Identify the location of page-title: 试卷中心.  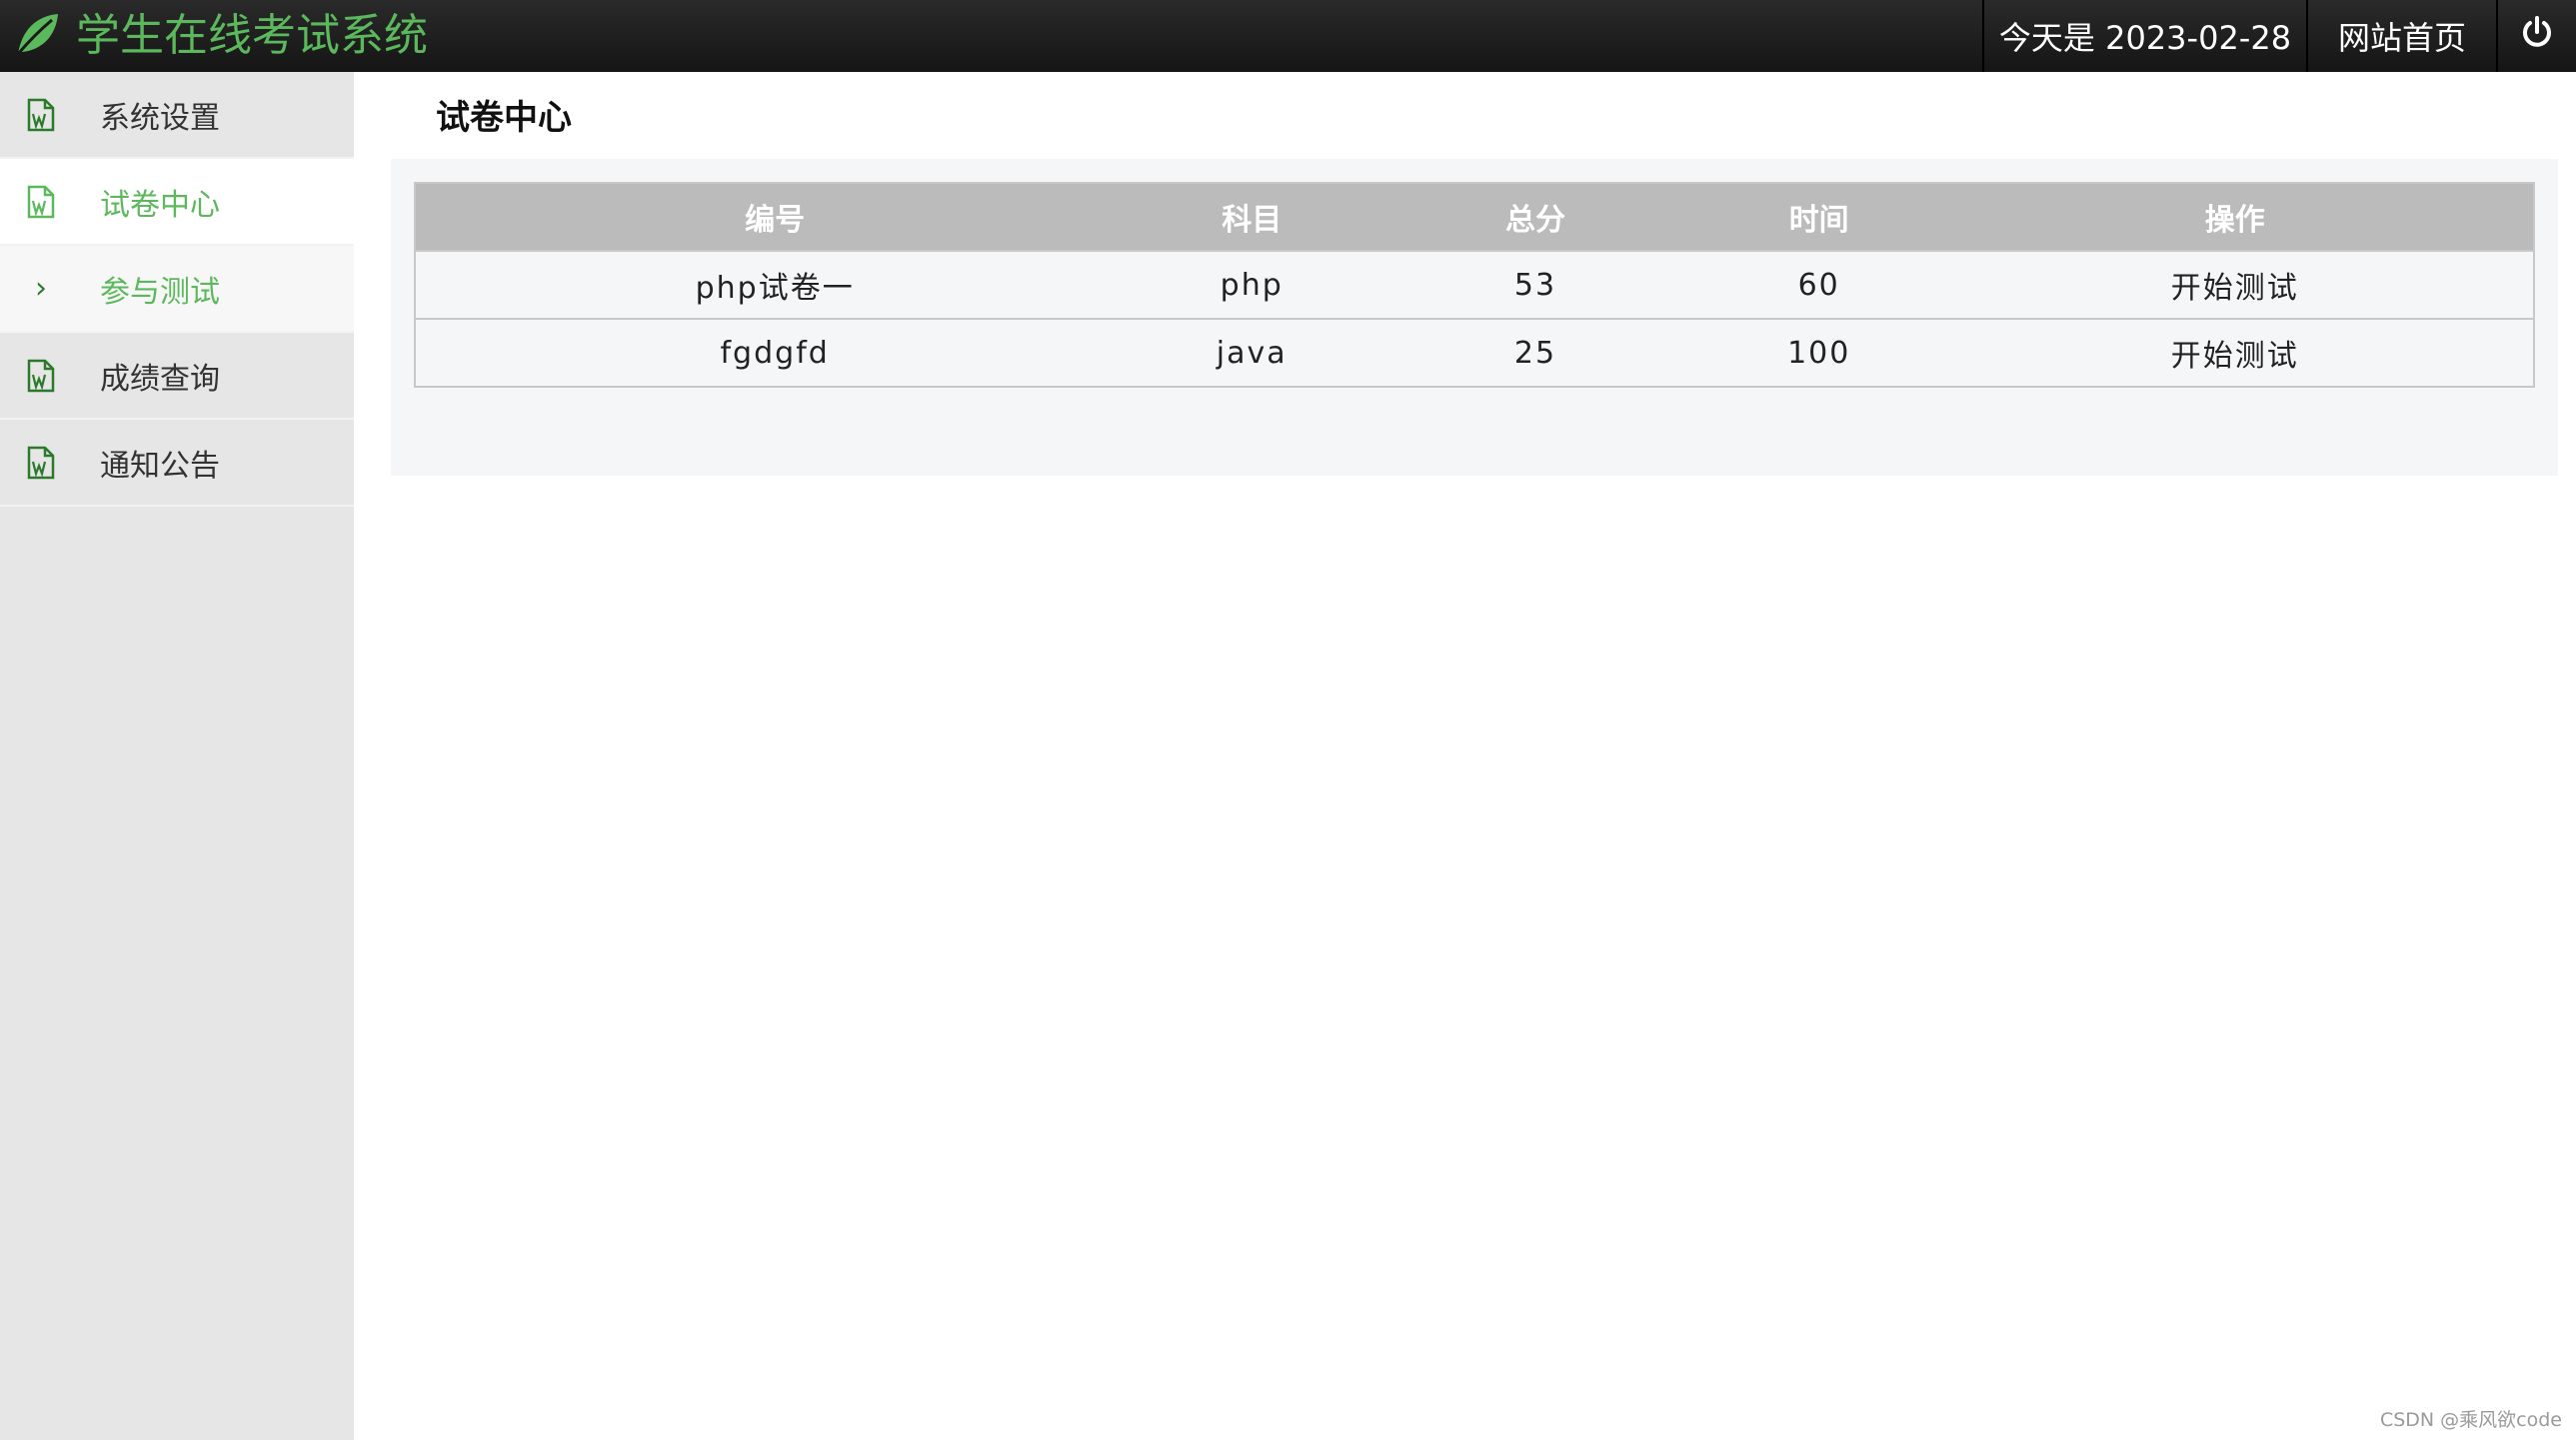
(504, 118).